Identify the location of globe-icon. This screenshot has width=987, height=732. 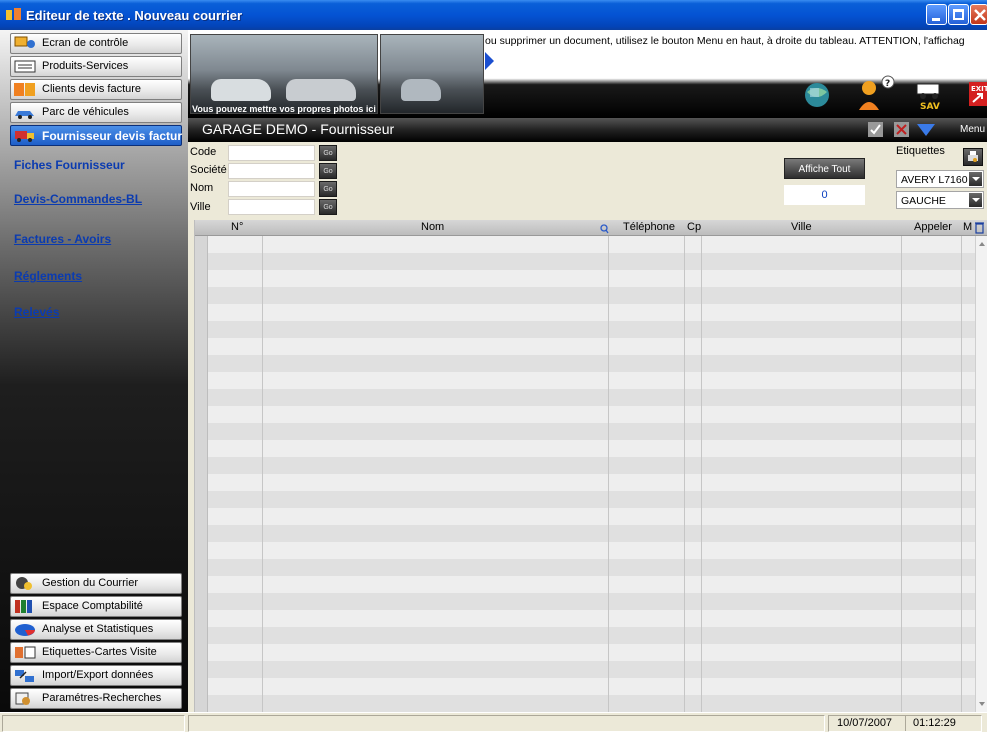
(817, 95).